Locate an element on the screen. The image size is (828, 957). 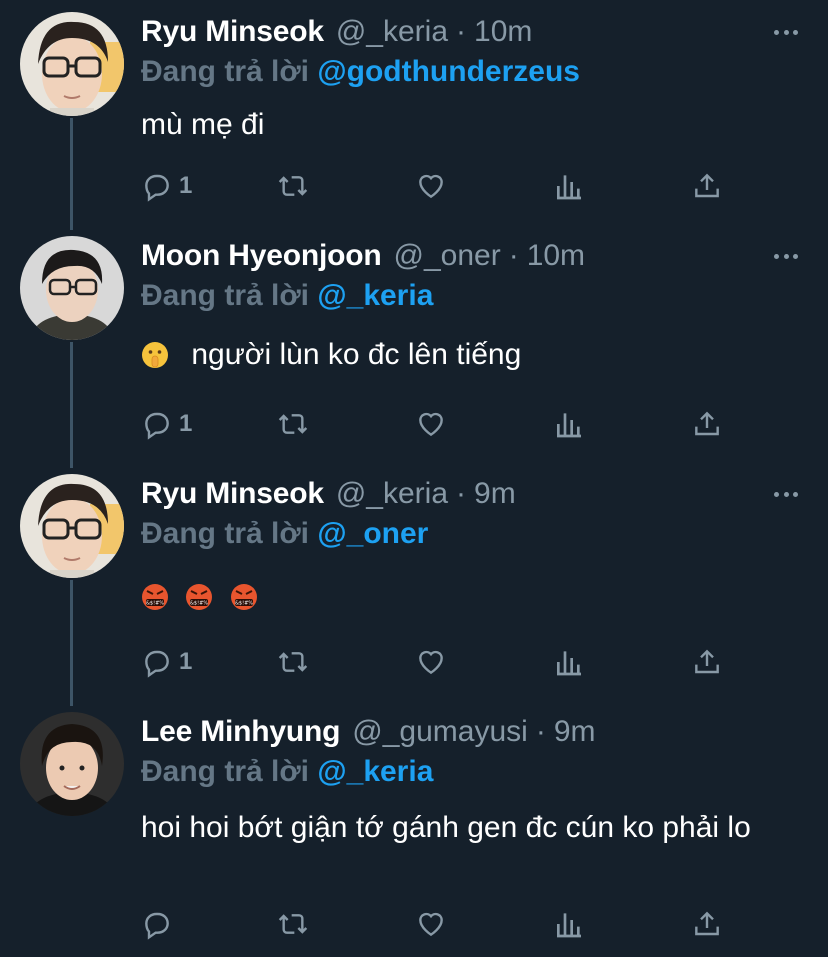
tweet-header: Ryu Minseok @_keria · 9m is located at coordinates (328, 494).